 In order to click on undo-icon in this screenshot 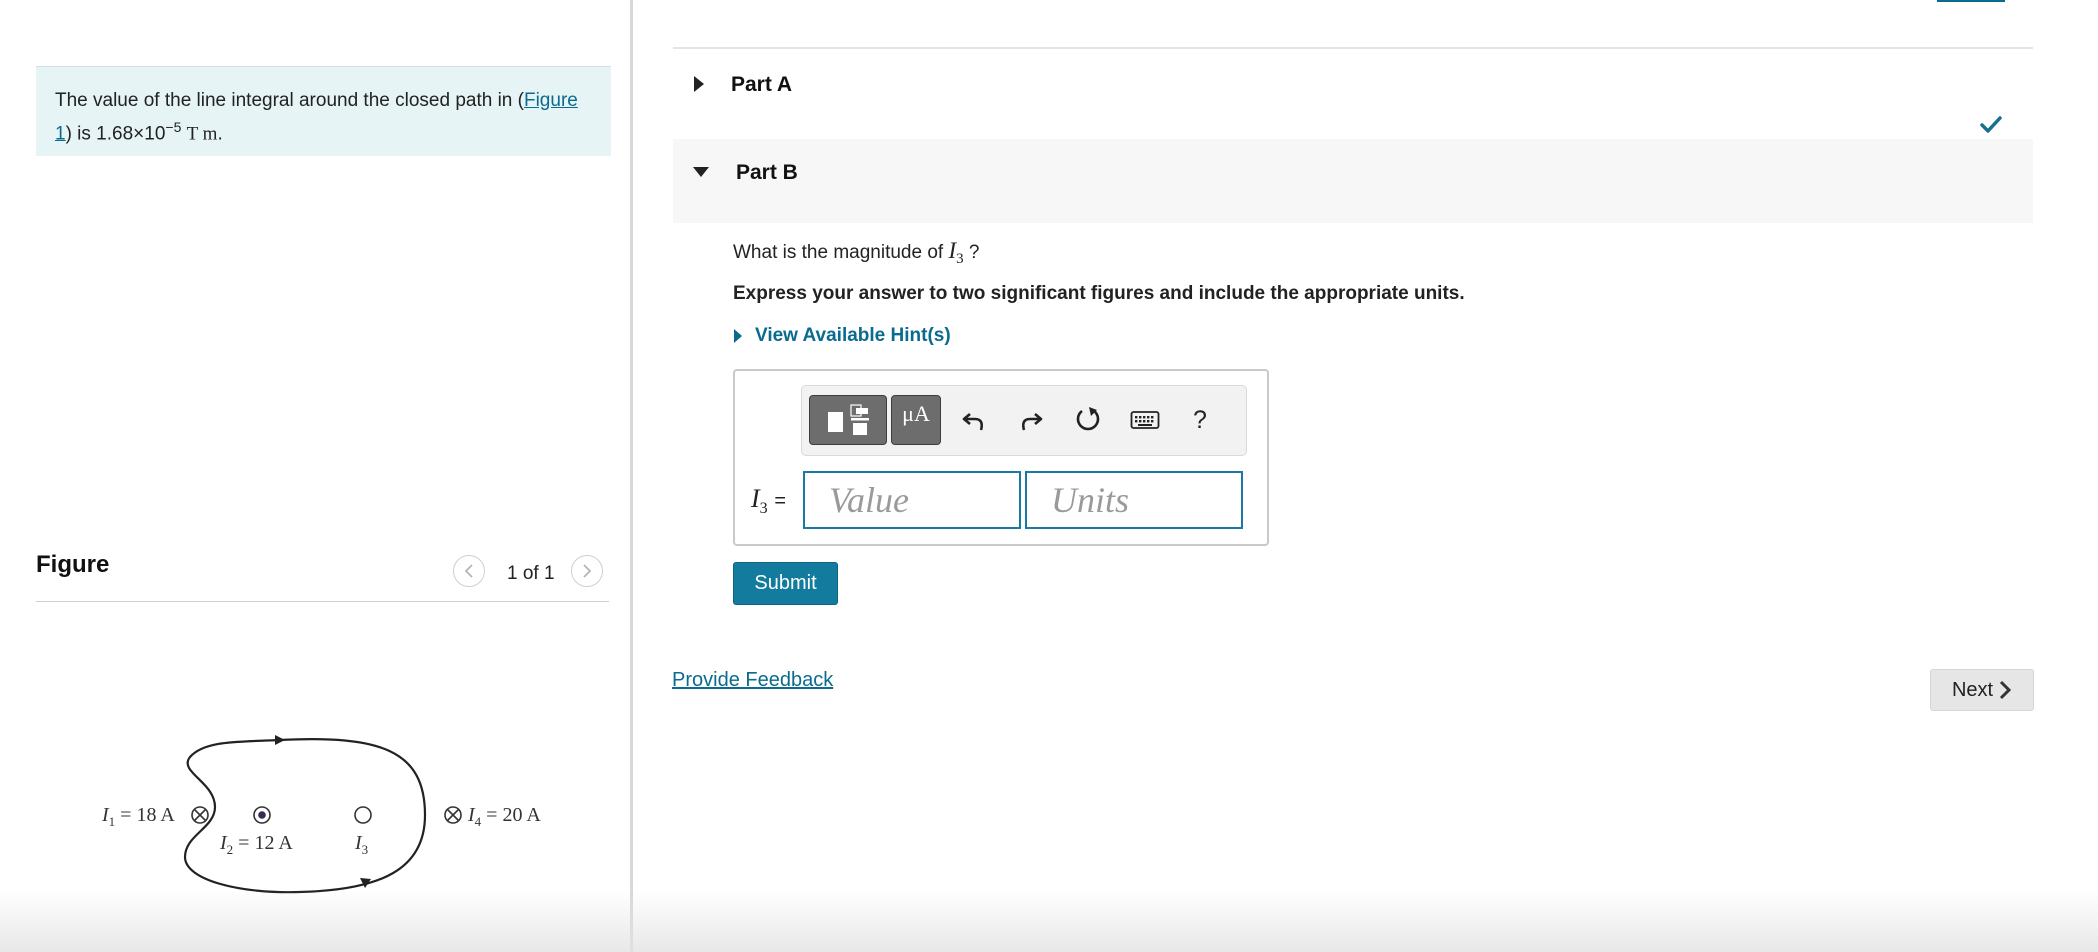, I will do `click(973, 422)`.